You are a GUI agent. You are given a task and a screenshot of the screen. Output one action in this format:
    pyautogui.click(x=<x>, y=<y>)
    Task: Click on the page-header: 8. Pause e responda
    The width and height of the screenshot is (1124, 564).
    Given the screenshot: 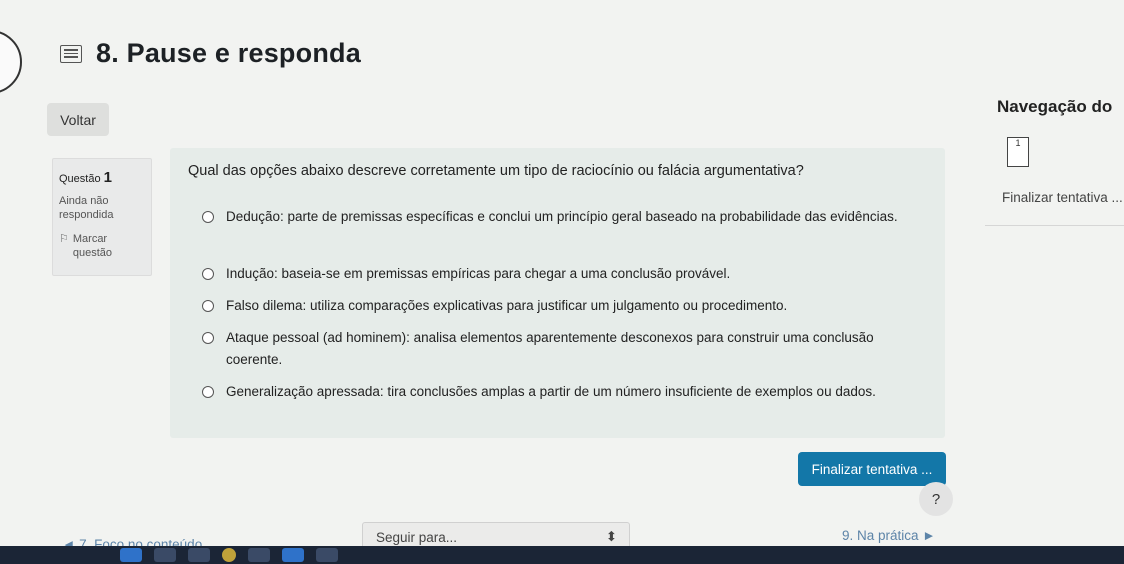 What is the action you would take?
    pyautogui.click(x=210, y=53)
    